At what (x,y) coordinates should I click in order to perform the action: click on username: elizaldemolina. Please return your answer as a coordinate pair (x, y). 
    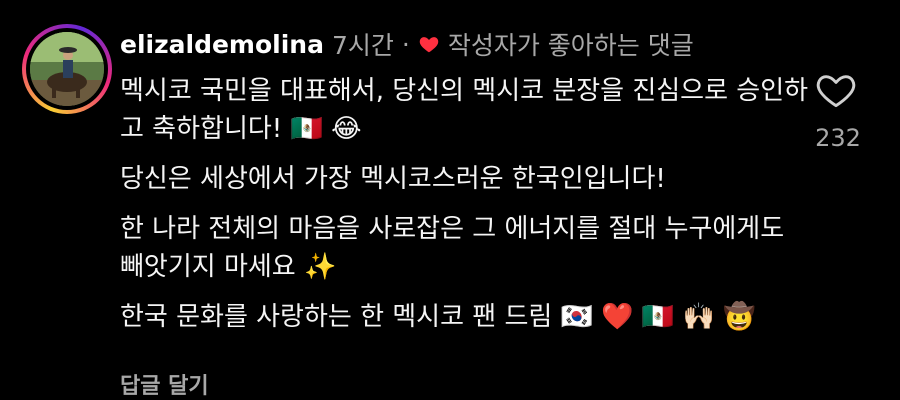
    Looking at the image, I should click on (222, 44).